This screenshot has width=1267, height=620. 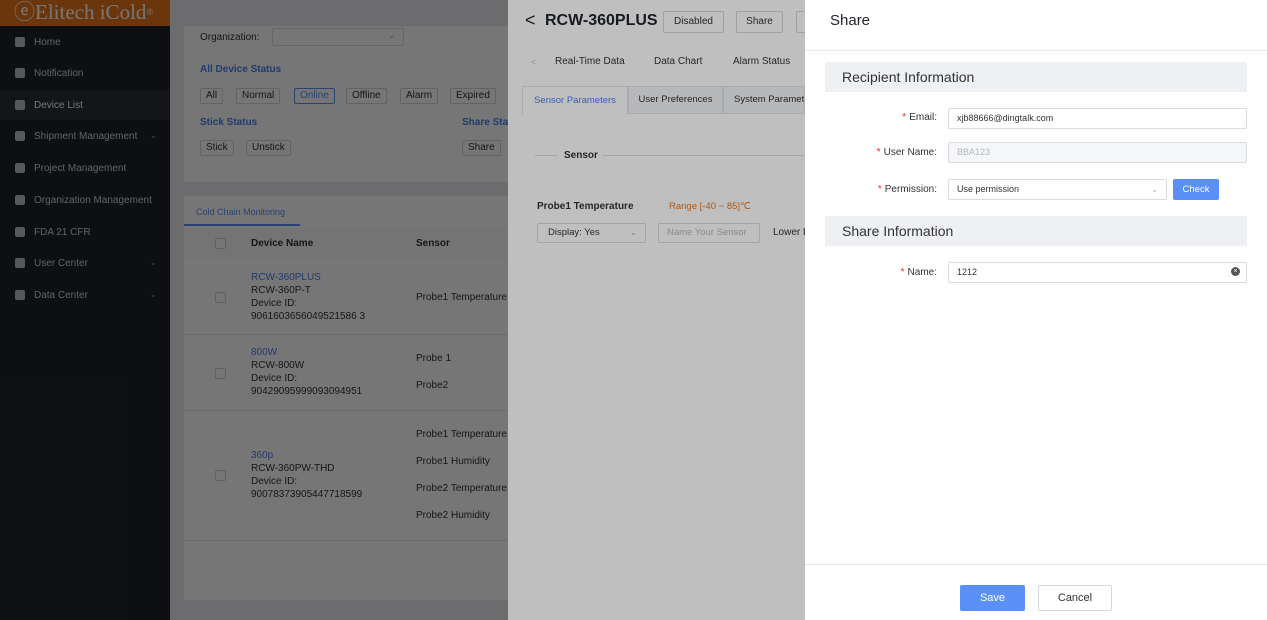 I want to click on permission-label-text: Permission:, so click(x=910, y=189).